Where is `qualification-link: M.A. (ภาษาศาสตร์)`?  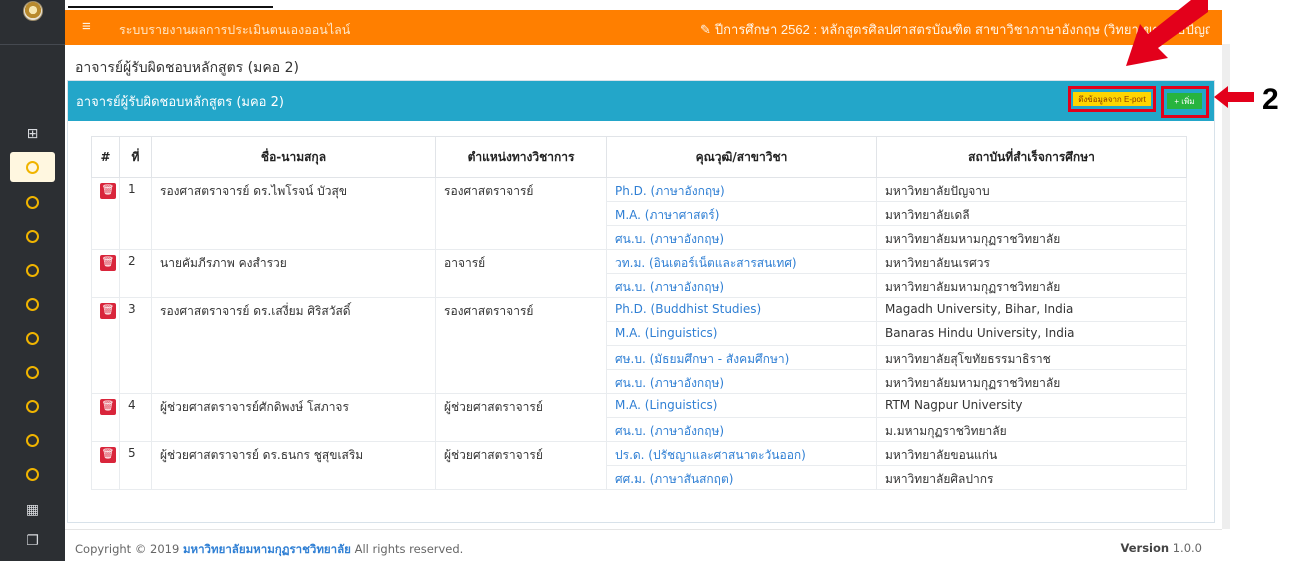 qualification-link: M.A. (ภาษาศาสตร์) is located at coordinates (741, 213).